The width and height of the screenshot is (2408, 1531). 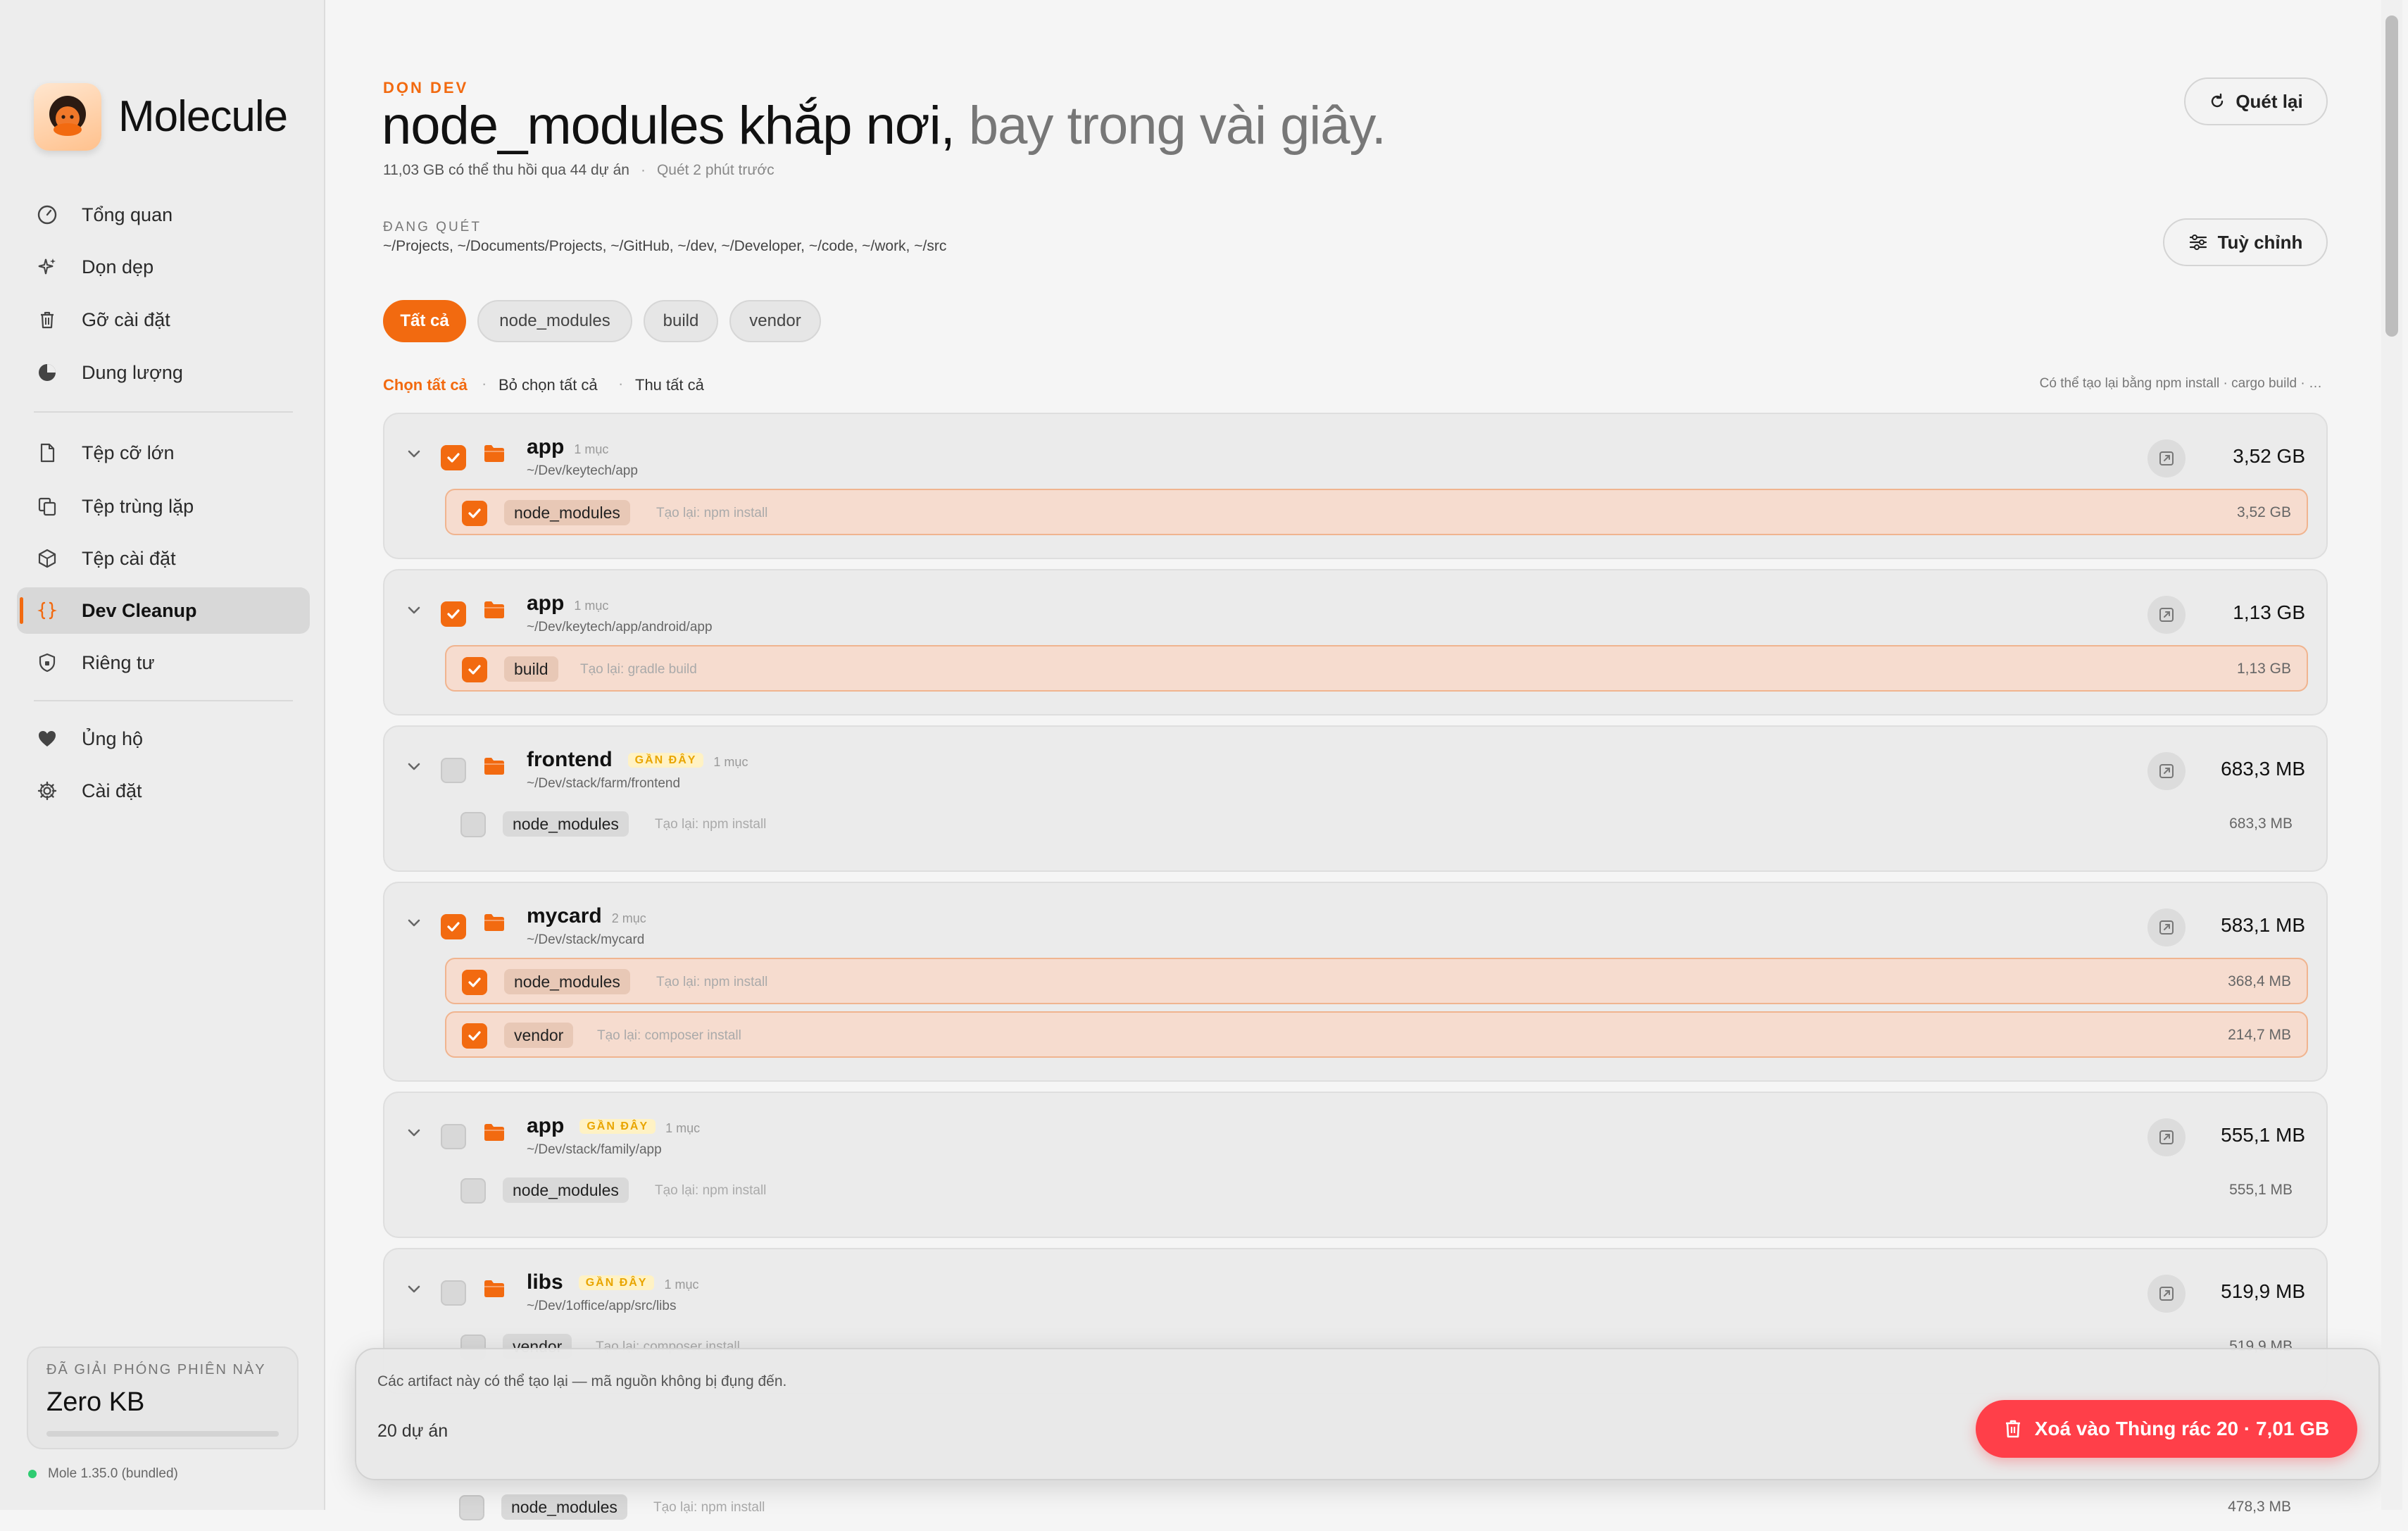 I want to click on sidebar-item-label: Dev Cleanup, so click(x=139, y=610).